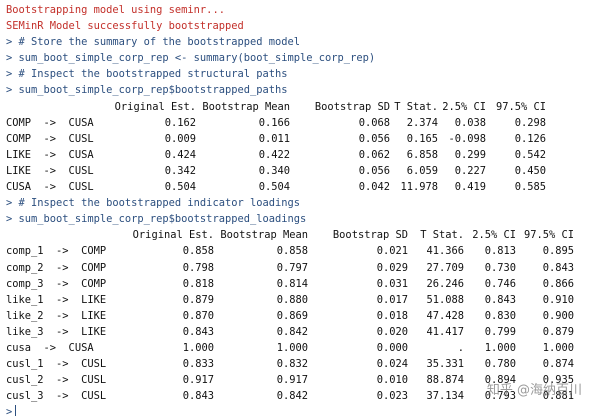  I want to click on loadings-table-cell: 0.780, so click(500, 364).